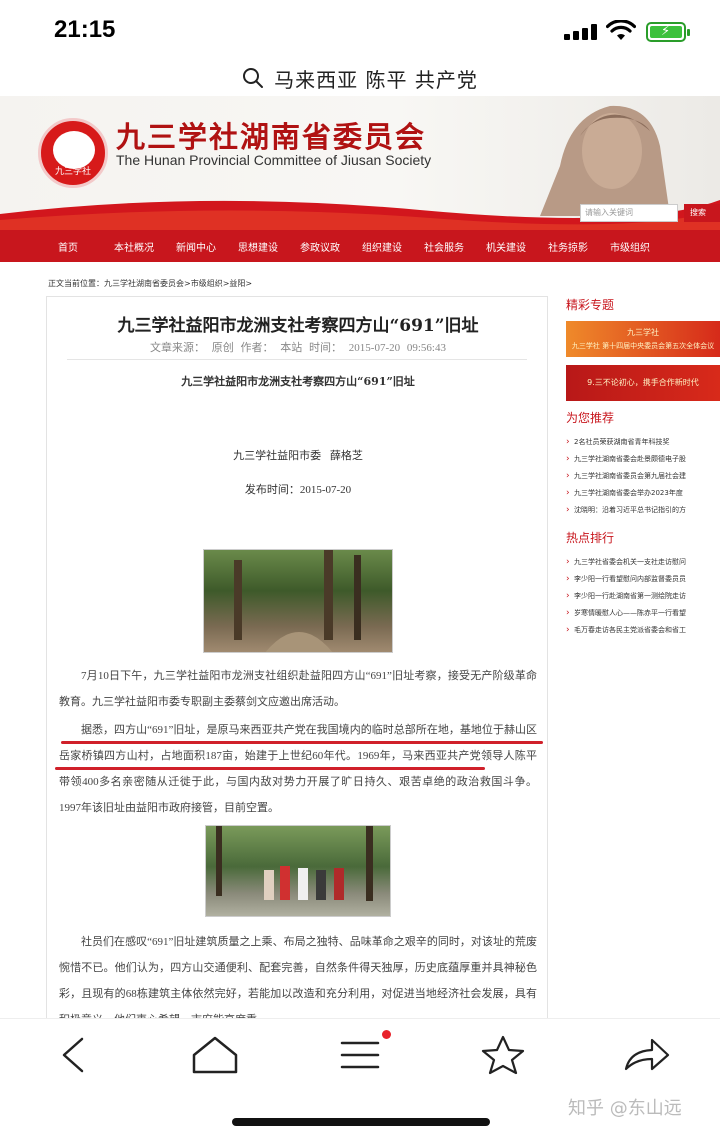 This screenshot has width=720, height=1136. I want to click on hot-item: 岁寒情暖慰人心——陈赤平一行看望, so click(643, 613).